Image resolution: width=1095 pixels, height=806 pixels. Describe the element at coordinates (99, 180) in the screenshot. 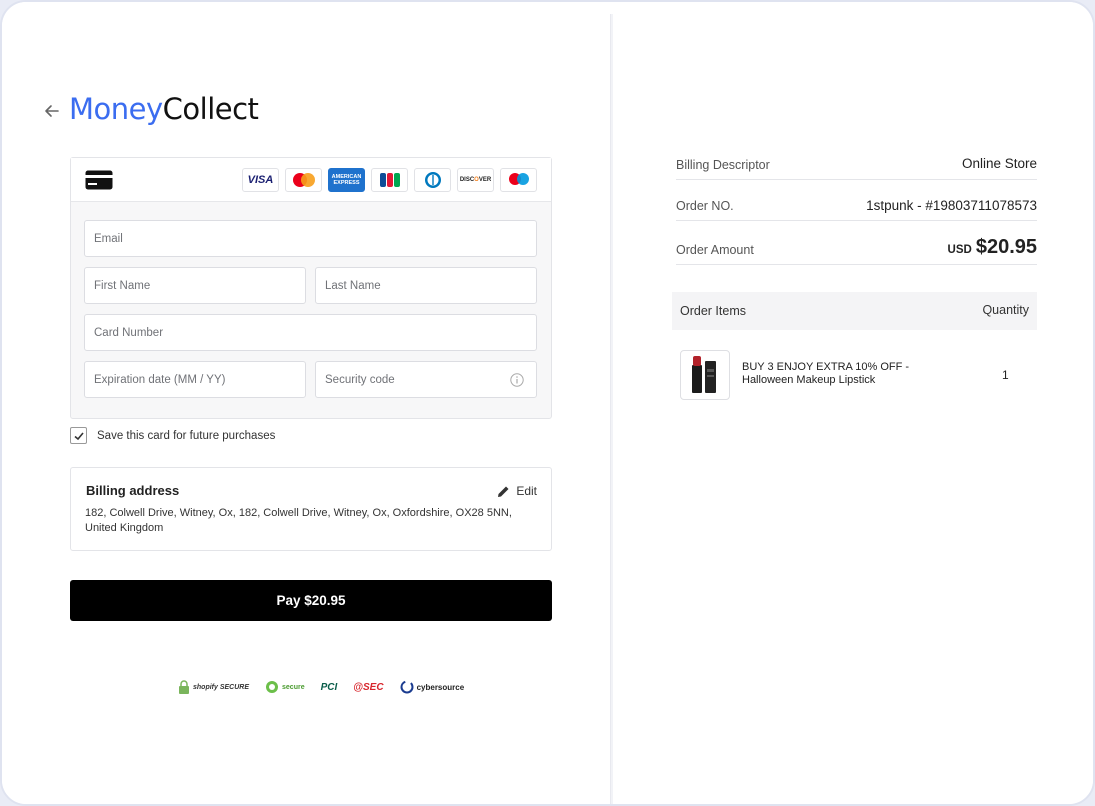

I see `credit-card-icon` at that location.